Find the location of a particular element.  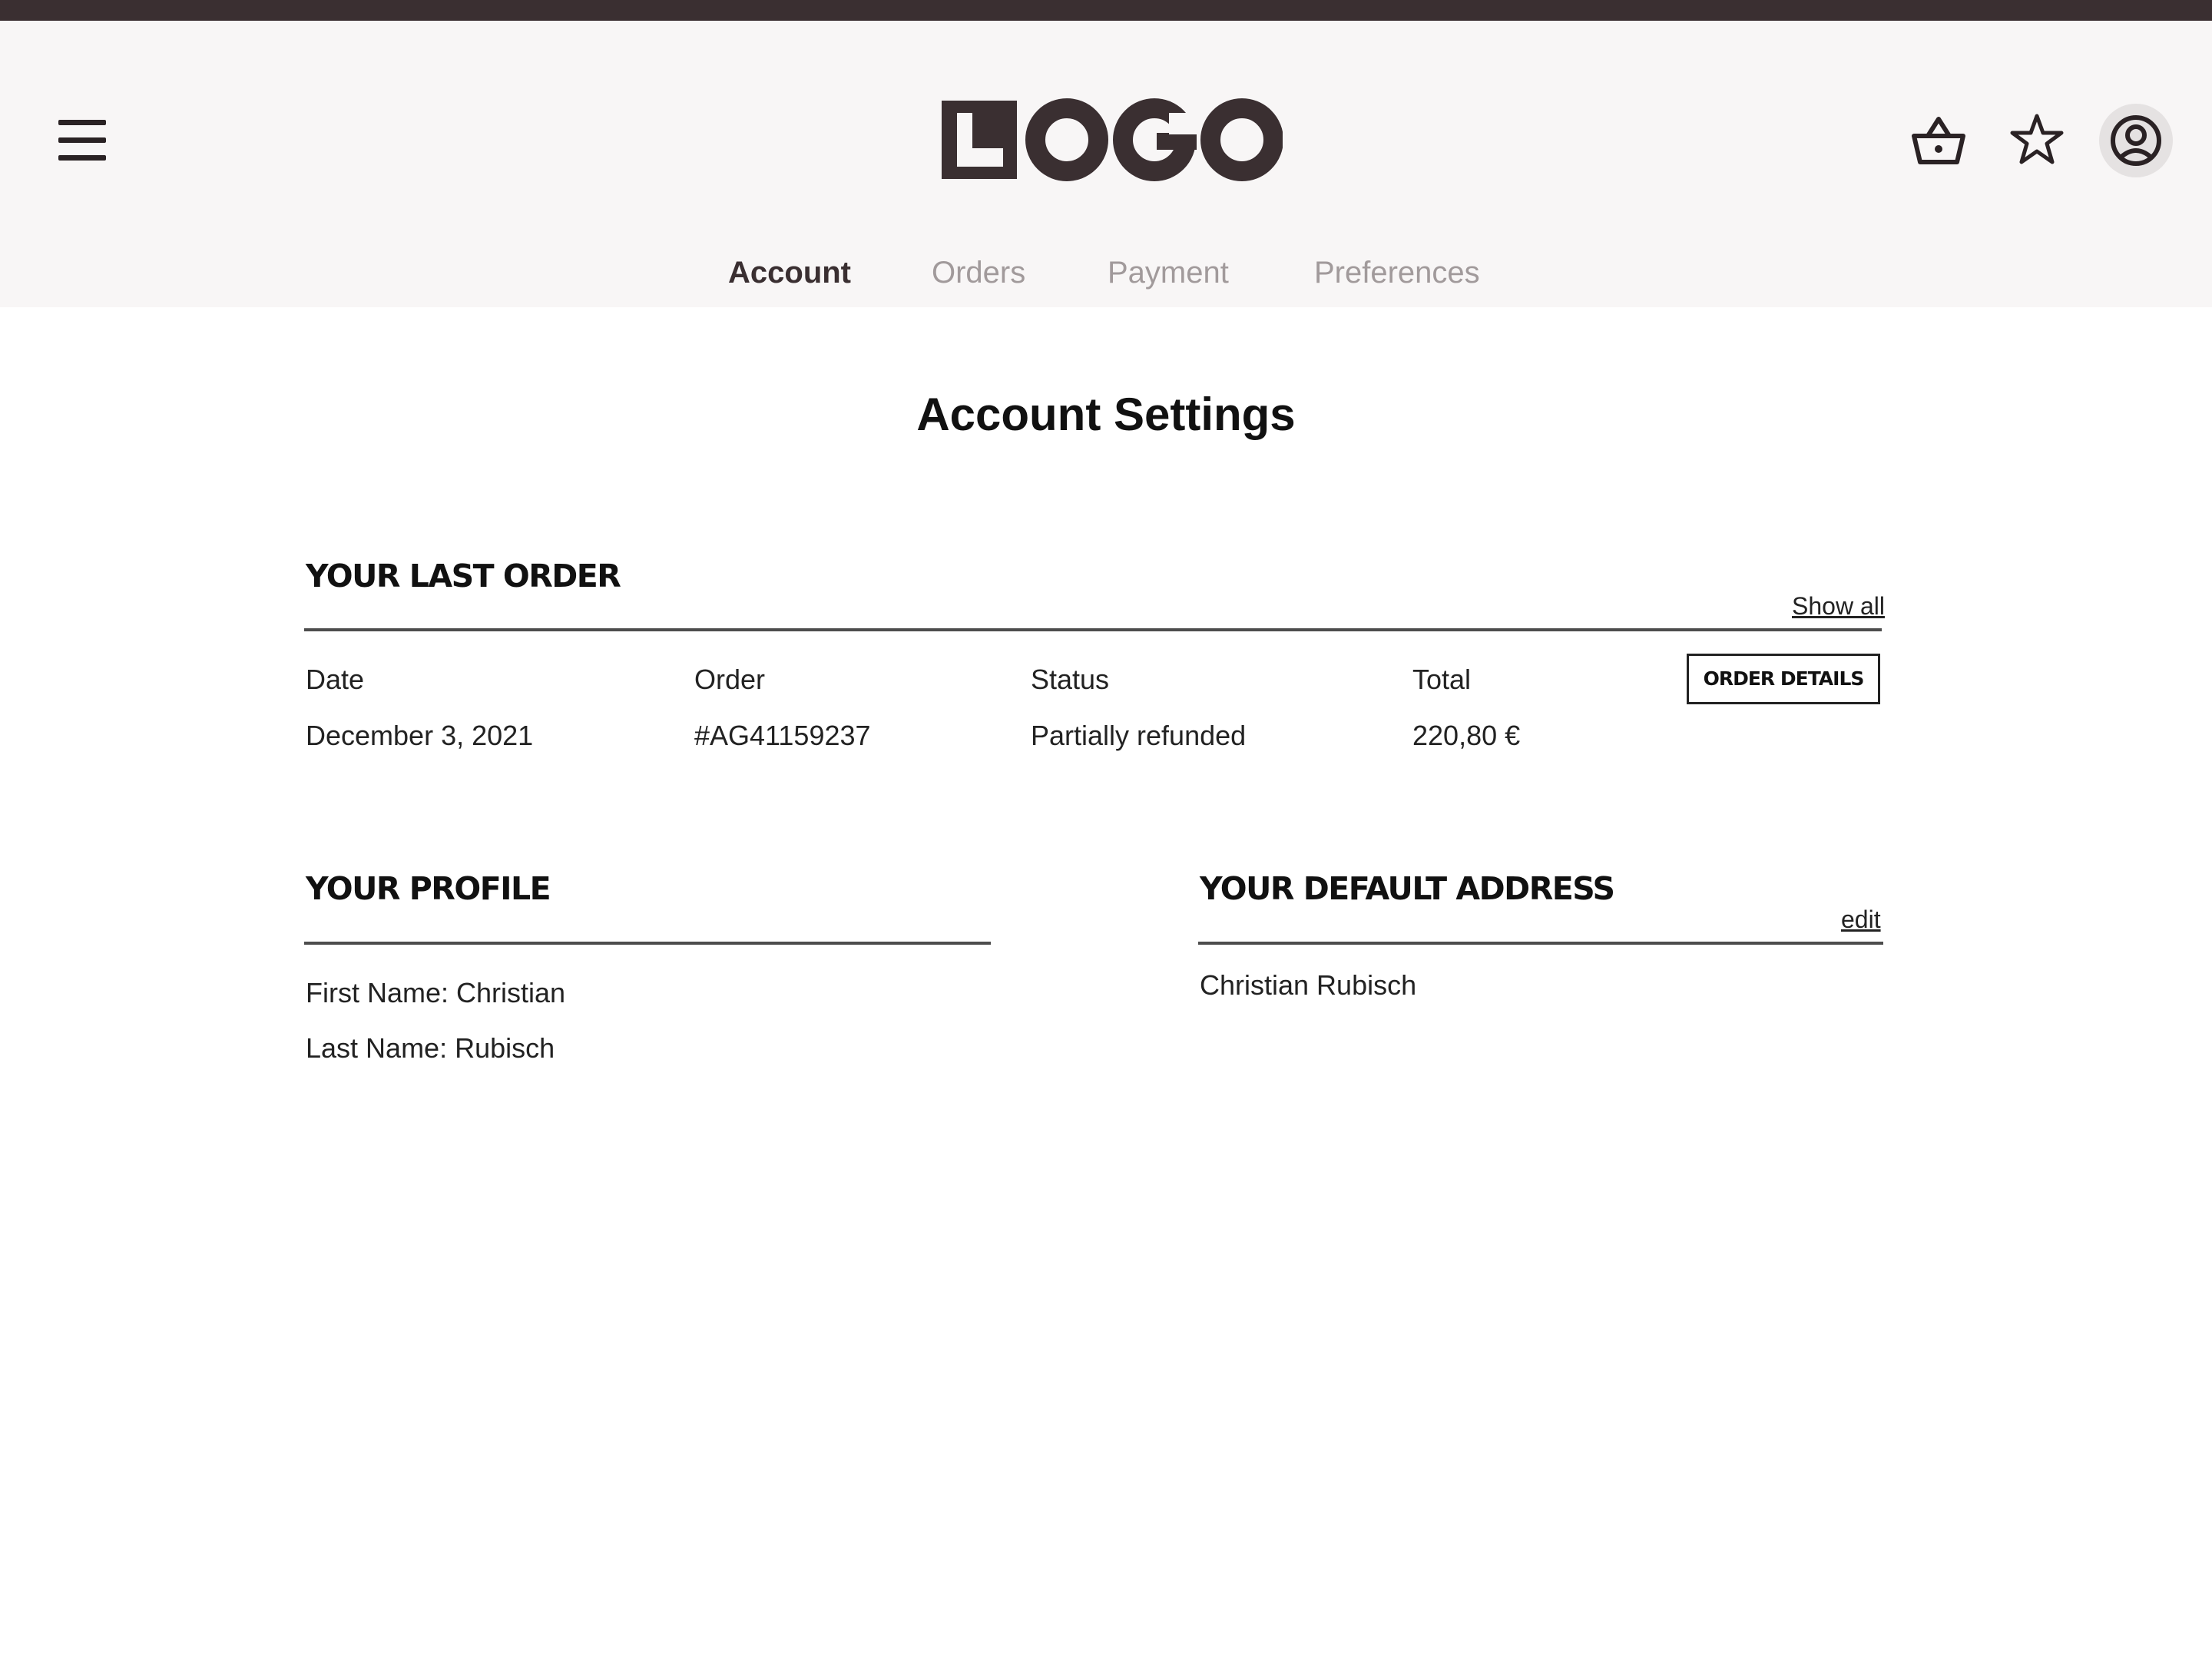

order-total: 220,80 € is located at coordinates (1466, 736).